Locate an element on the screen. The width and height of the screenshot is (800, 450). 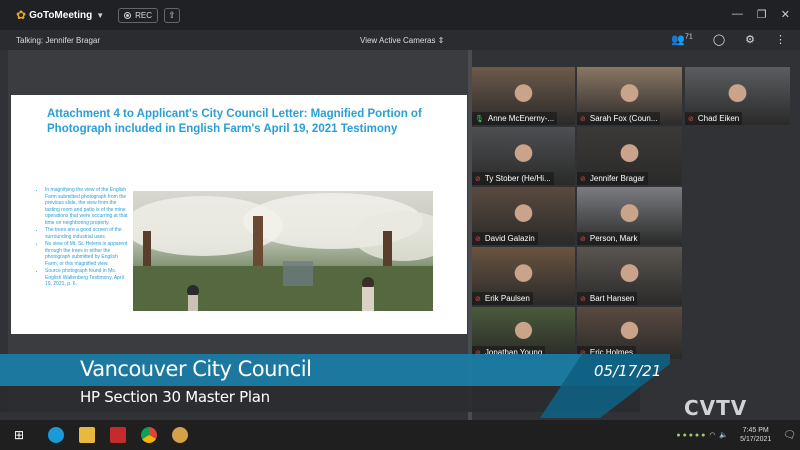
participant-name: Bart Hansen is located at coordinates (612, 298).